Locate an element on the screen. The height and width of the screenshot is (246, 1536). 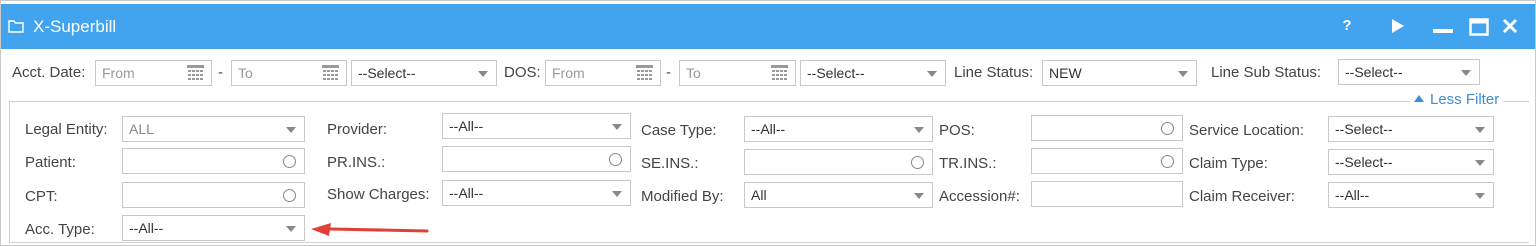
acct-date-range-select: --Select-- is located at coordinates (424, 73).